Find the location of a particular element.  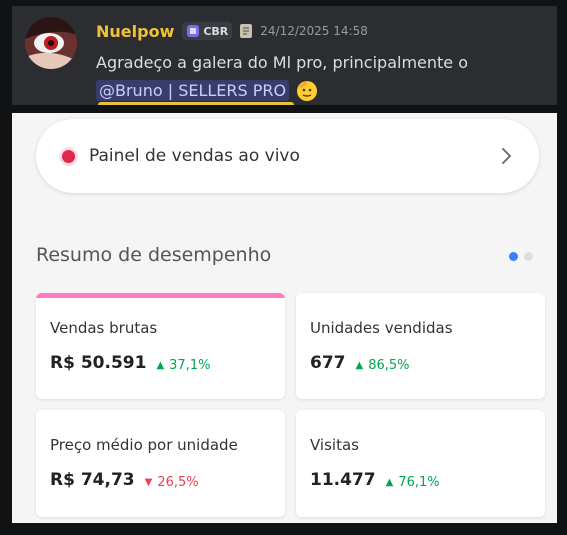

metric-change: ▲ 37,1% is located at coordinates (183, 365).